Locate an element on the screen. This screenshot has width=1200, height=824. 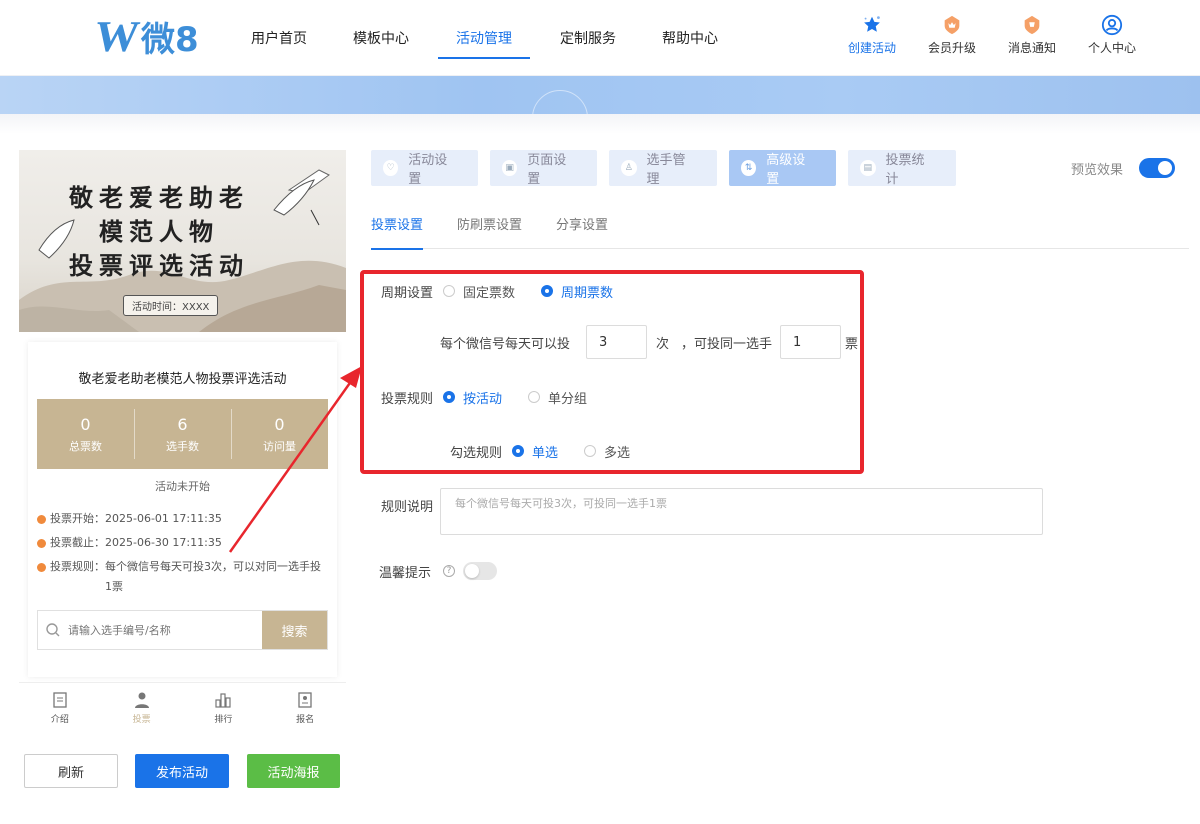
option-single-group: 单分组 is located at coordinates (567, 397).